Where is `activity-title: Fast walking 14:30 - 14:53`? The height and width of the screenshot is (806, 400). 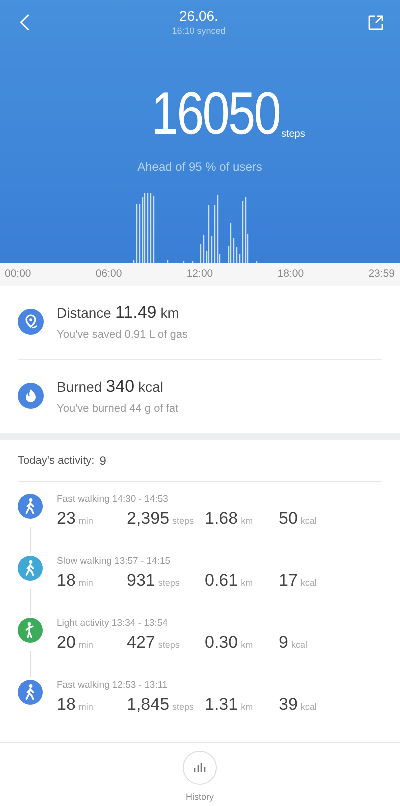
activity-title: Fast walking 14:30 - 14:53 is located at coordinates (113, 499).